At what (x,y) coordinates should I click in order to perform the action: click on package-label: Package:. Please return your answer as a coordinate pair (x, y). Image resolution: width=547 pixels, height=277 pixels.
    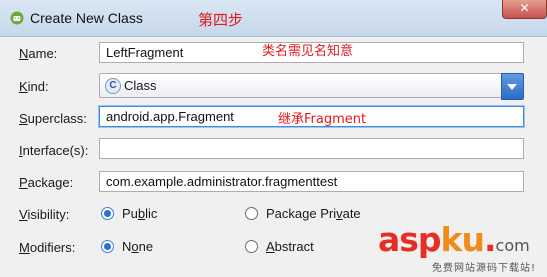
    Looking at the image, I should click on (46, 182).